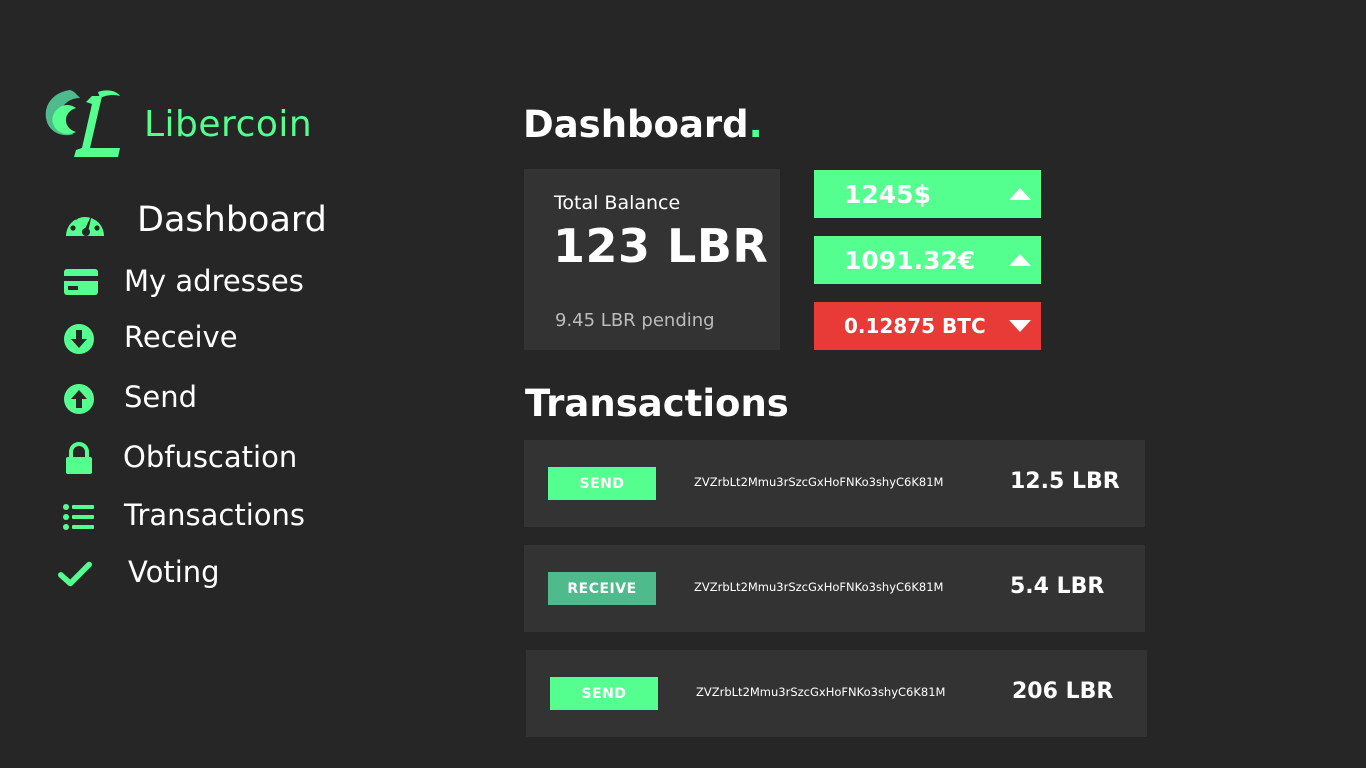  I want to click on tx-amount: 5.4 LBR, so click(1057, 586).